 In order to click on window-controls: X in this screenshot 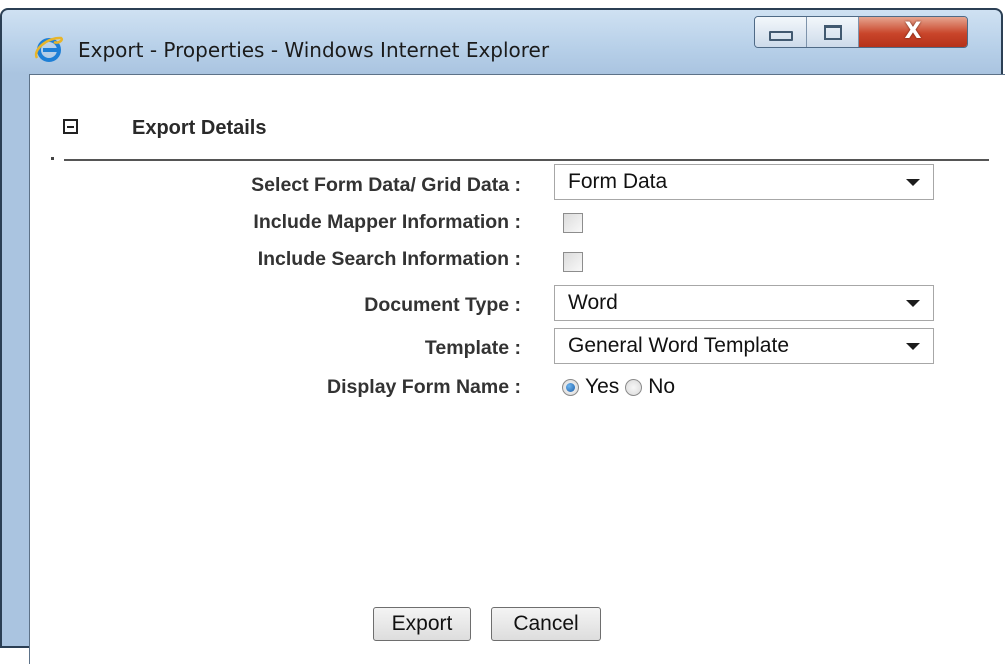, I will do `click(861, 32)`.